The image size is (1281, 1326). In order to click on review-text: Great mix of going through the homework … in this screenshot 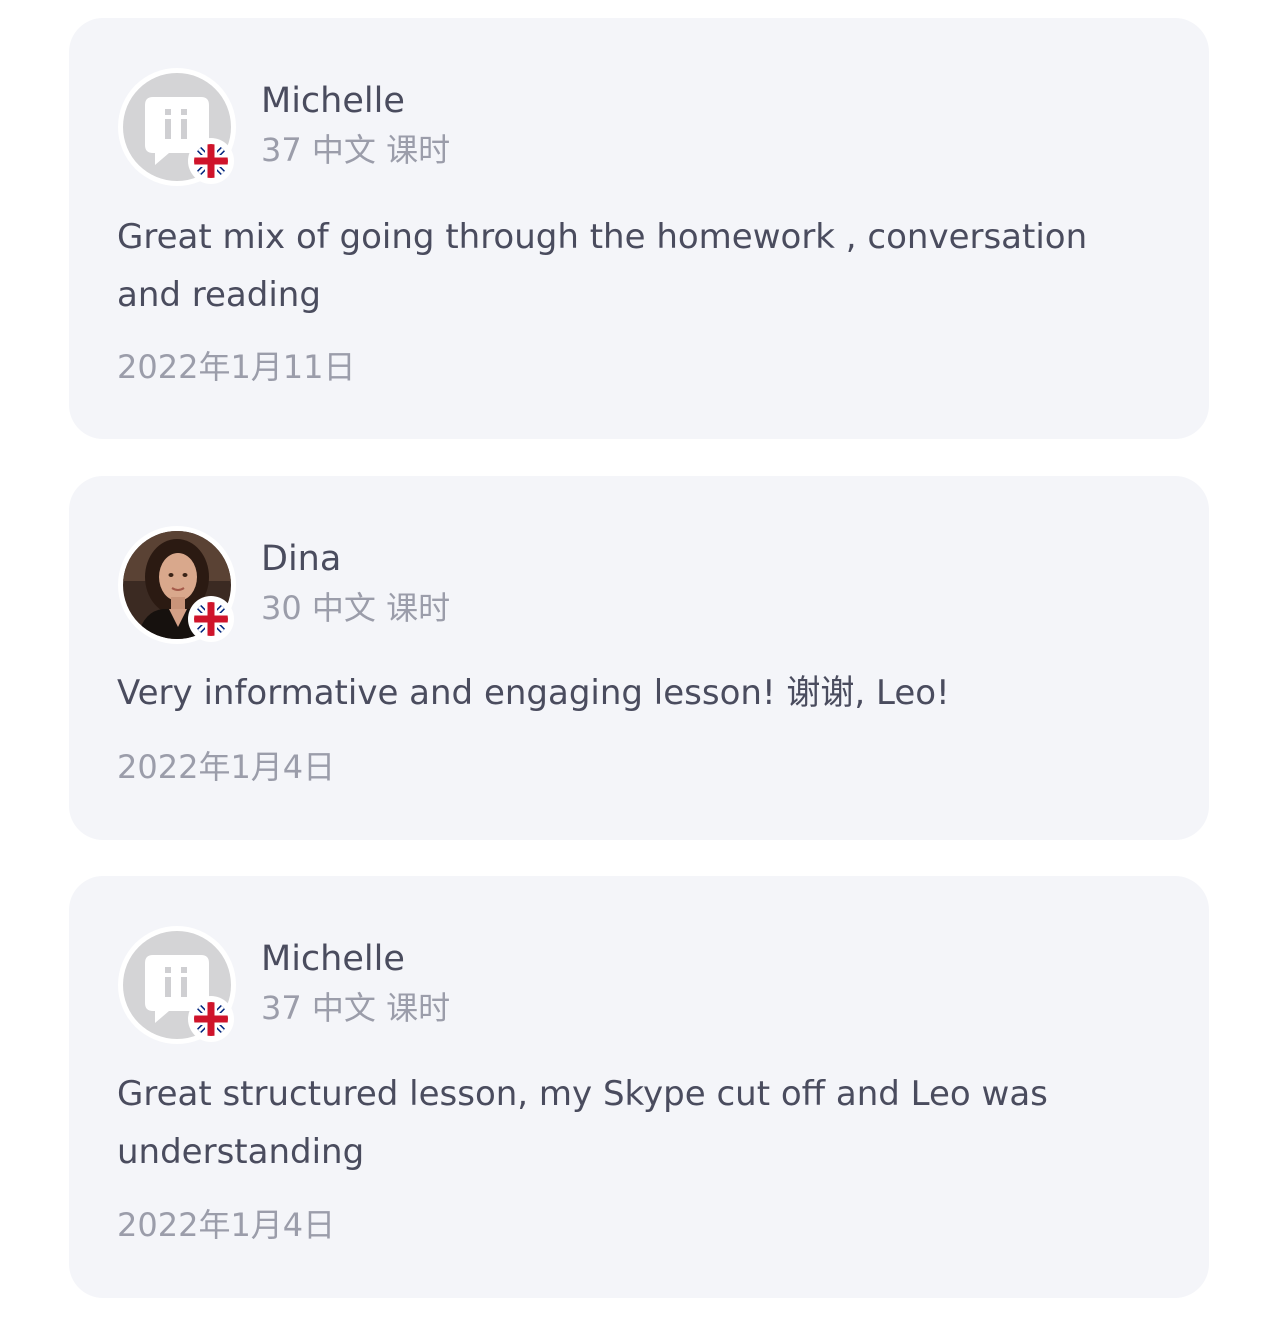, I will do `click(602, 266)`.